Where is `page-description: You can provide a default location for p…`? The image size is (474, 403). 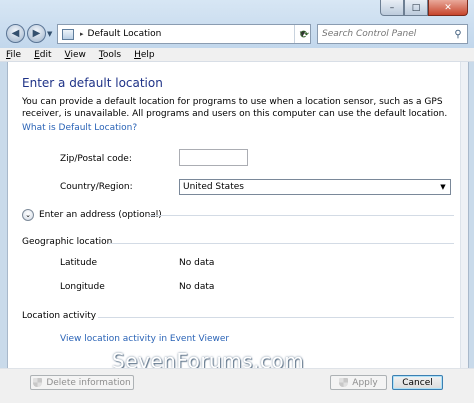 page-description: You can provide a default location for p… is located at coordinates (235, 108).